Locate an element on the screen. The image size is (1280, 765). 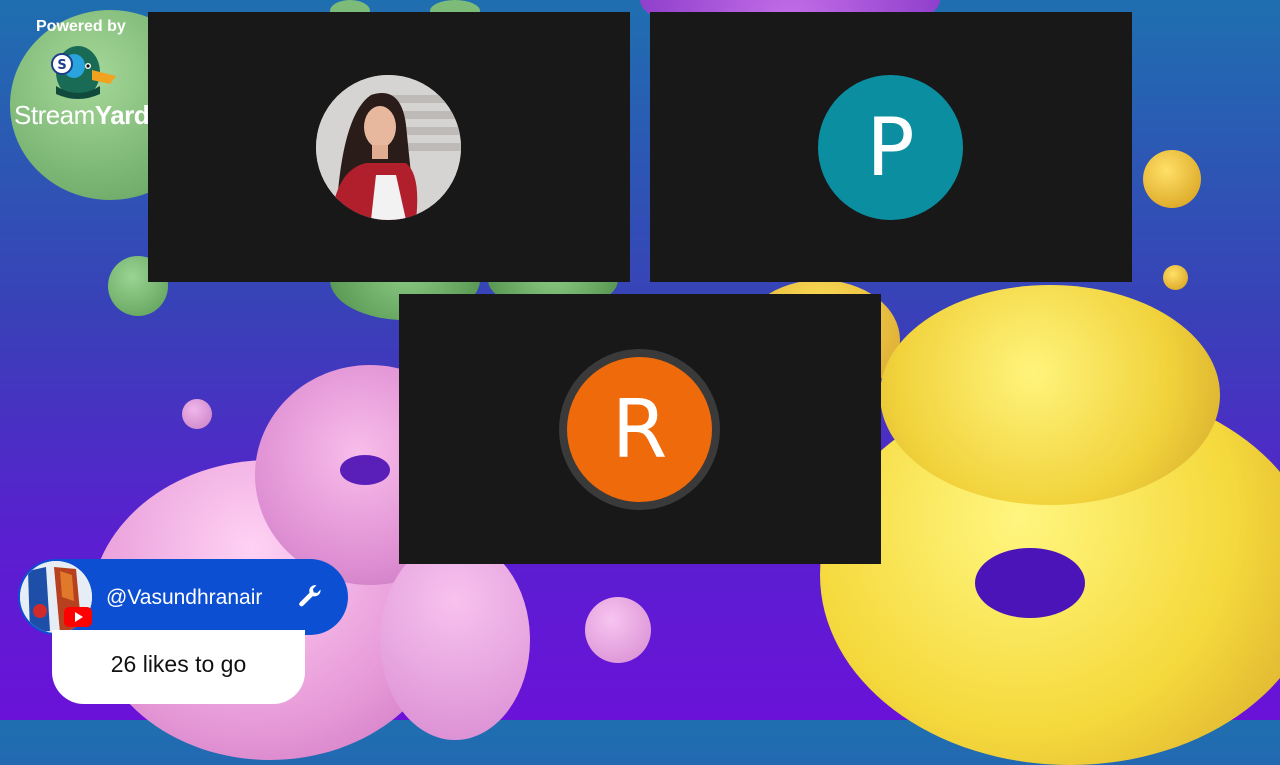
comment-banner: @Vasundhranair is located at coordinates (183, 597).